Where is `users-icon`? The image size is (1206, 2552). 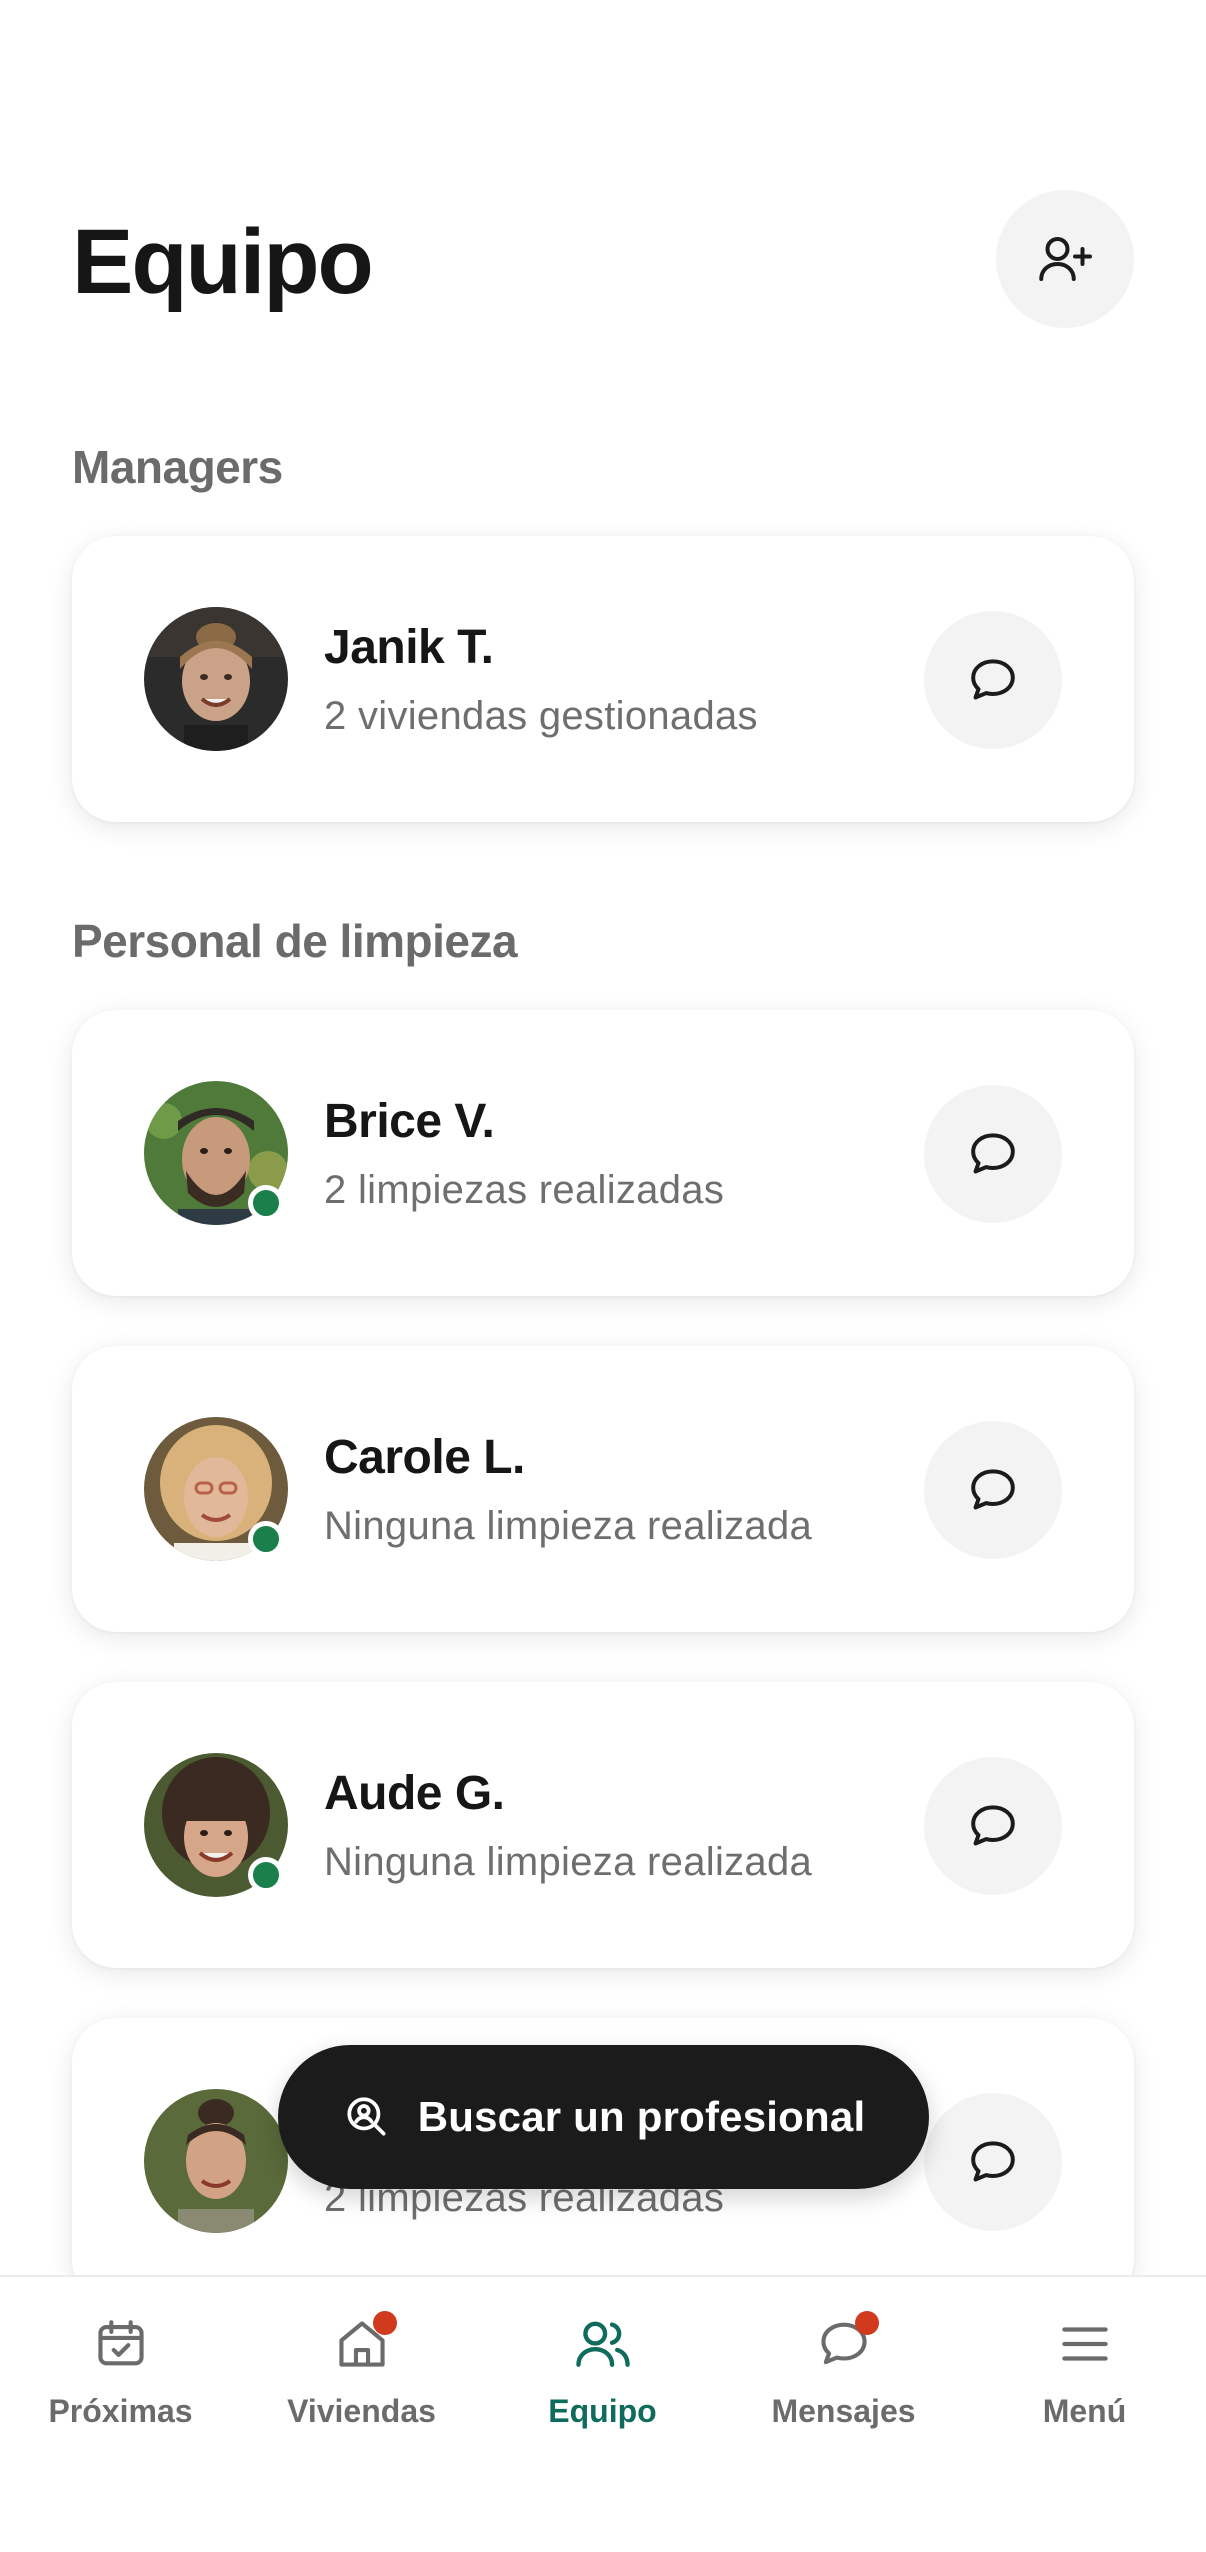 users-icon is located at coordinates (602, 2344).